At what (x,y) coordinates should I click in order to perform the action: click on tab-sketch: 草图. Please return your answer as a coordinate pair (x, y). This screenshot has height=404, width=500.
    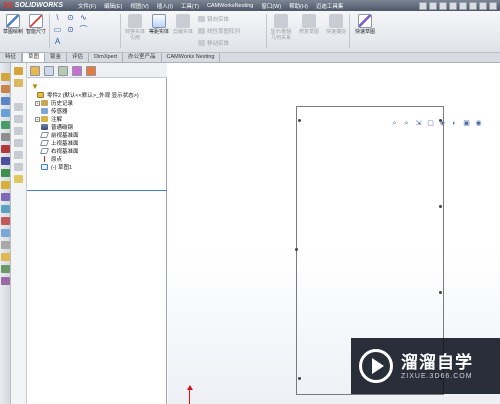
    Looking at the image, I should click on (34, 57).